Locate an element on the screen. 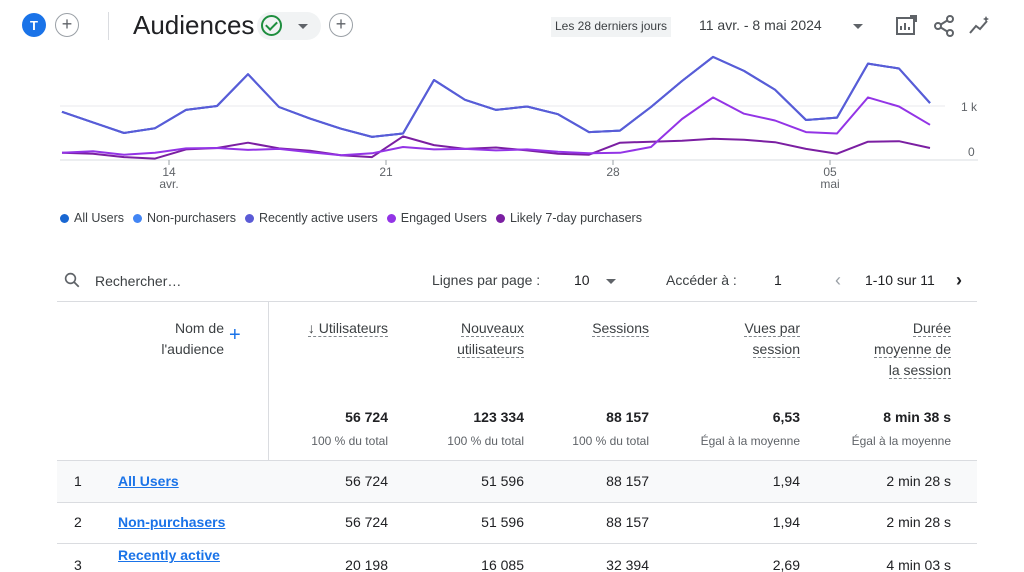 The height and width of the screenshot is (572, 1024). header-line: session is located at coordinates (776, 349).